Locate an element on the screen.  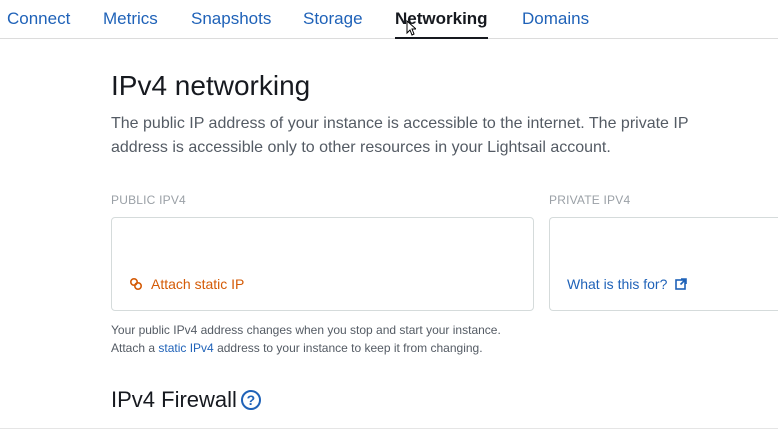
attach-static-ip-link: Attach static IP is located at coordinates (186, 284).